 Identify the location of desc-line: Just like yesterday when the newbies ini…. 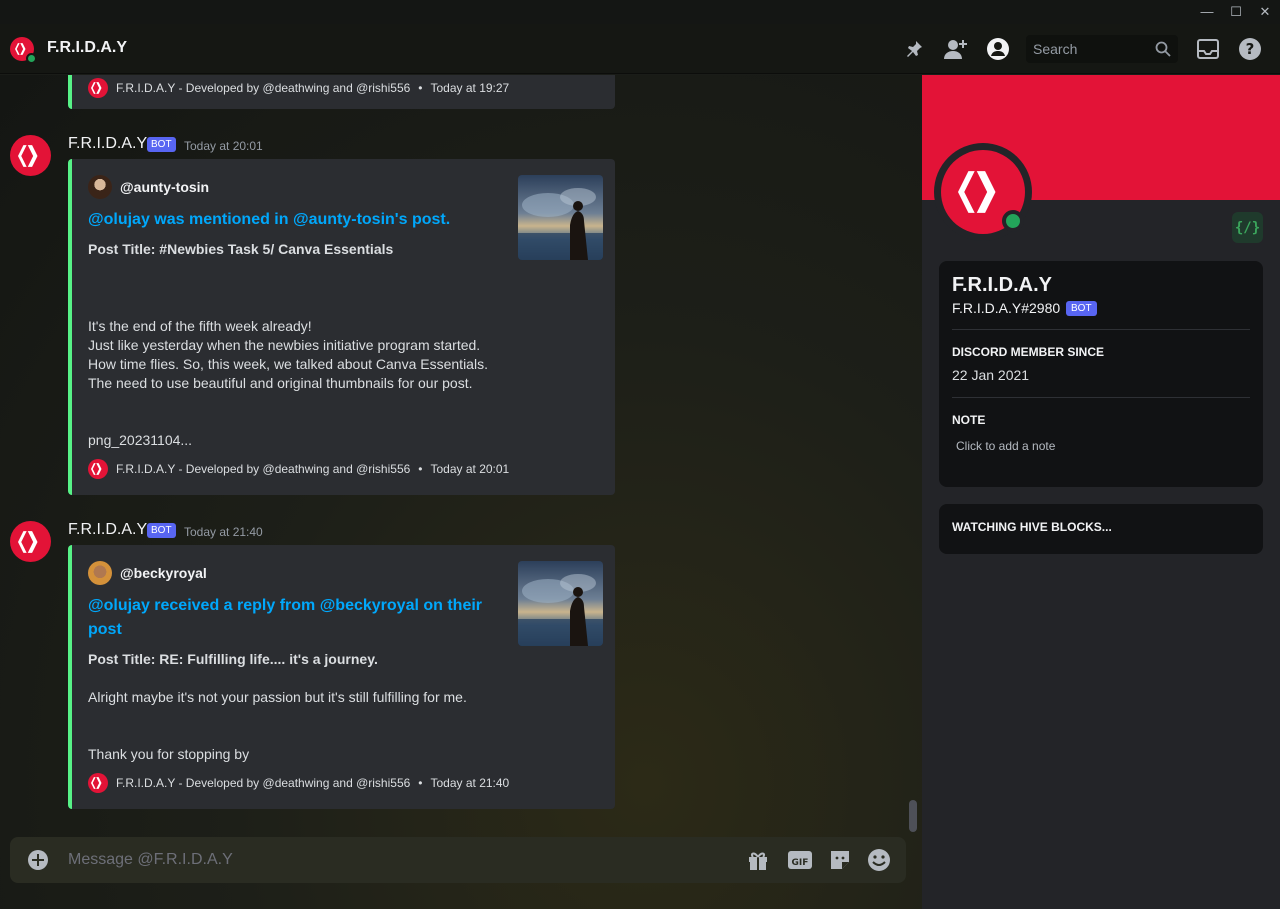
(284, 345).